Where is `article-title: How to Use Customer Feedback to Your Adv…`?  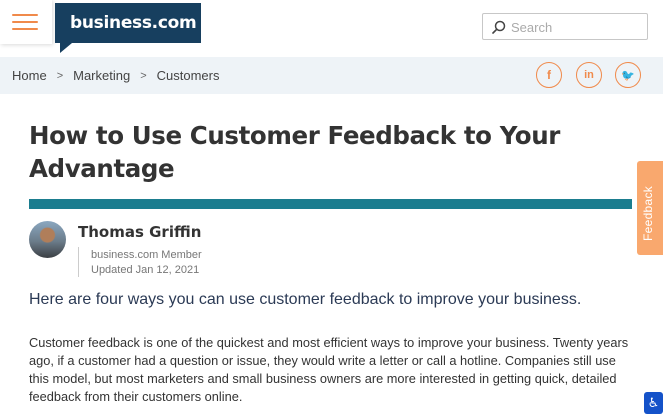
article-title: How to Use Customer Feedback to Your Adv… is located at coordinates (294, 152).